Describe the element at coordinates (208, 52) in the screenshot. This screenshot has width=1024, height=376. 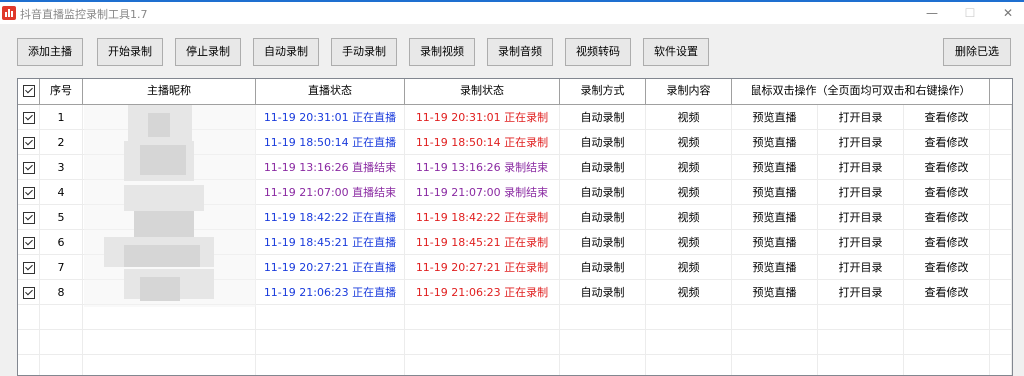
I see `stop-record-button: 停止录制` at that location.